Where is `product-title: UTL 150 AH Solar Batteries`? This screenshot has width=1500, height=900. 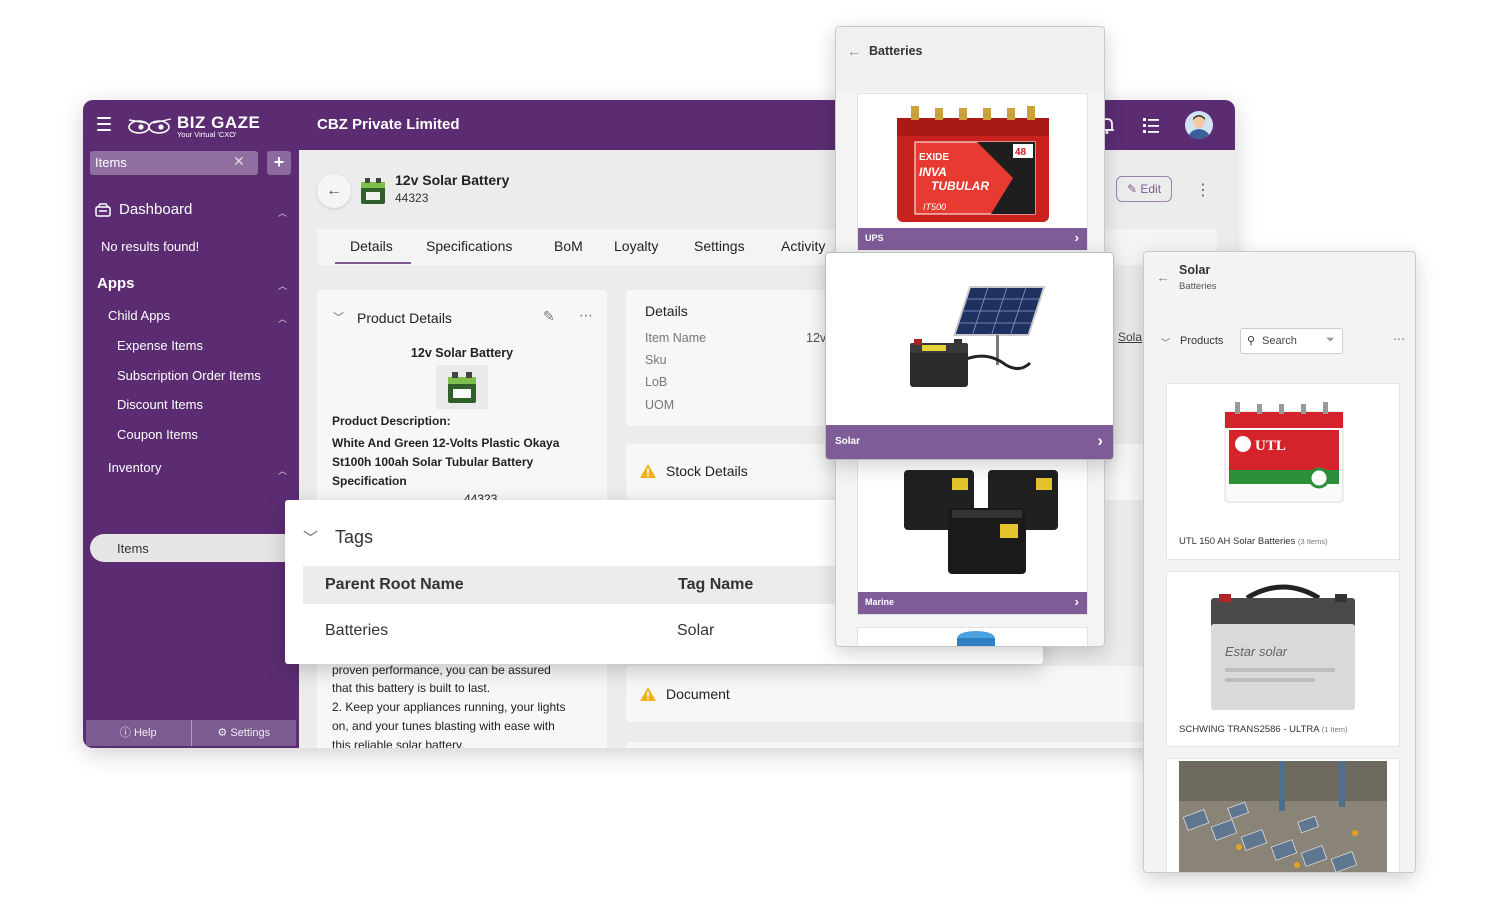
product-title: UTL 150 AH Solar Batteries is located at coordinates (1237, 541).